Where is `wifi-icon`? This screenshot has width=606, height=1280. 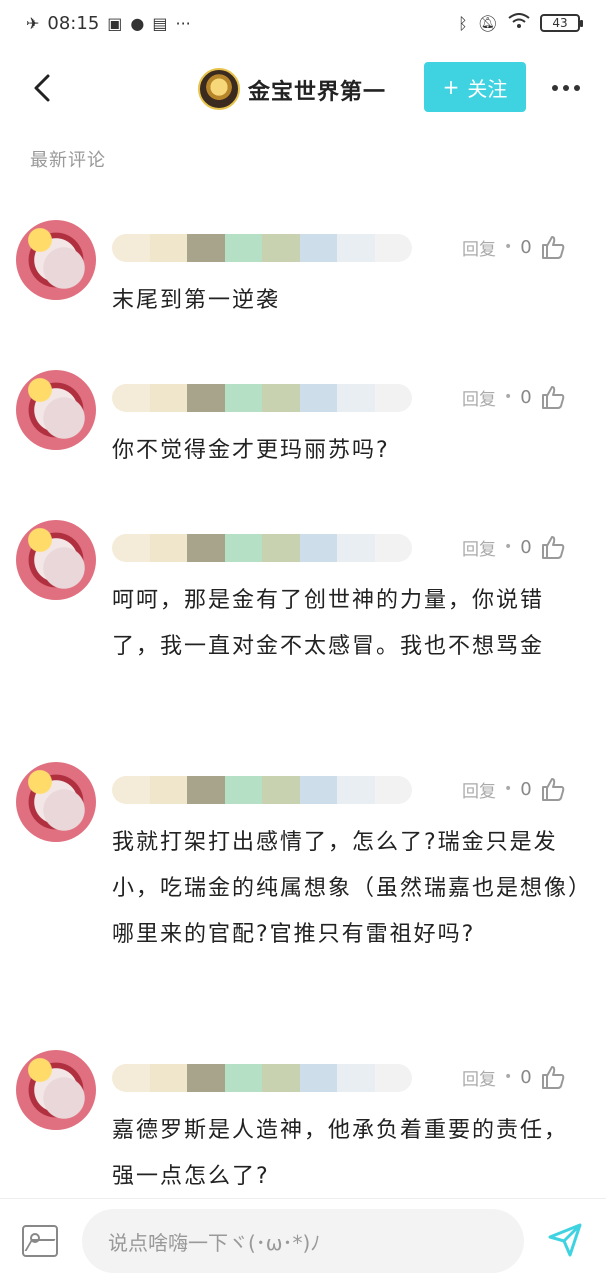 wifi-icon is located at coordinates (519, 23).